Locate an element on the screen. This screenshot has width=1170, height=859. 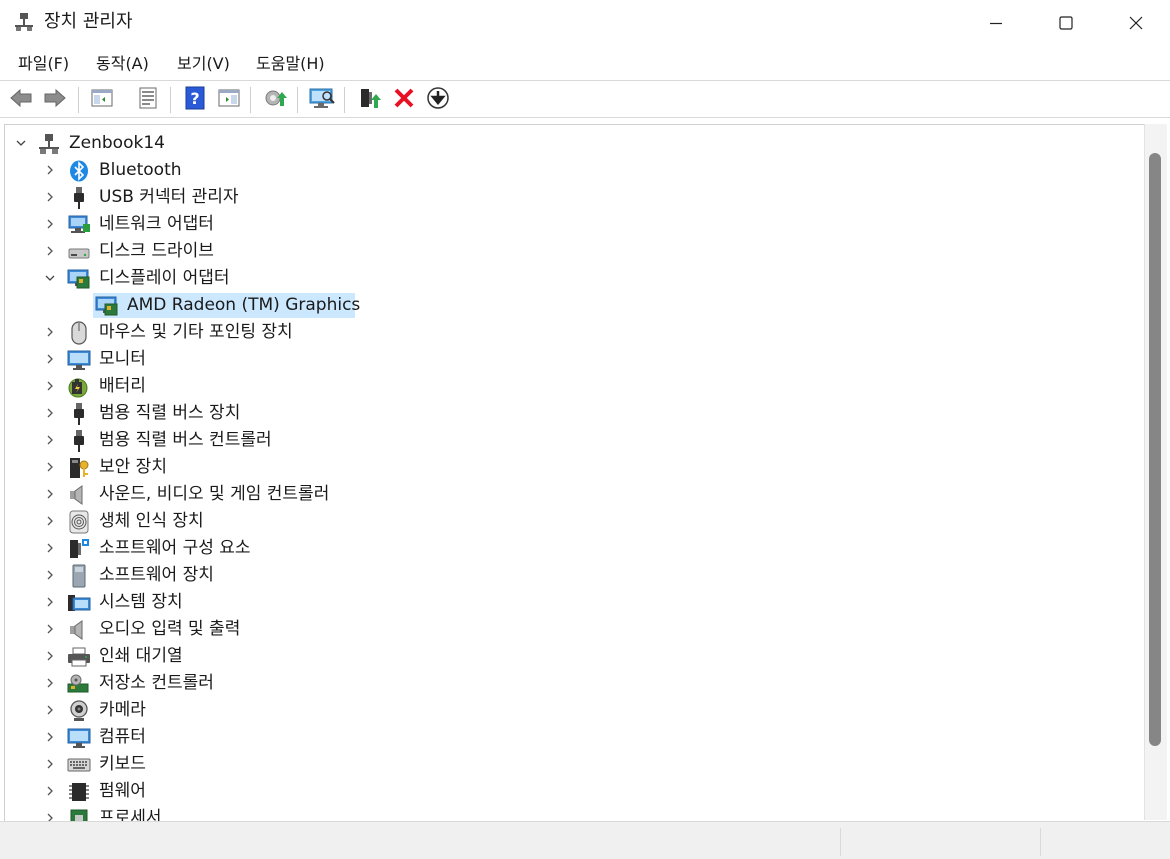
storage-controller-icon is located at coordinates (79, 684).